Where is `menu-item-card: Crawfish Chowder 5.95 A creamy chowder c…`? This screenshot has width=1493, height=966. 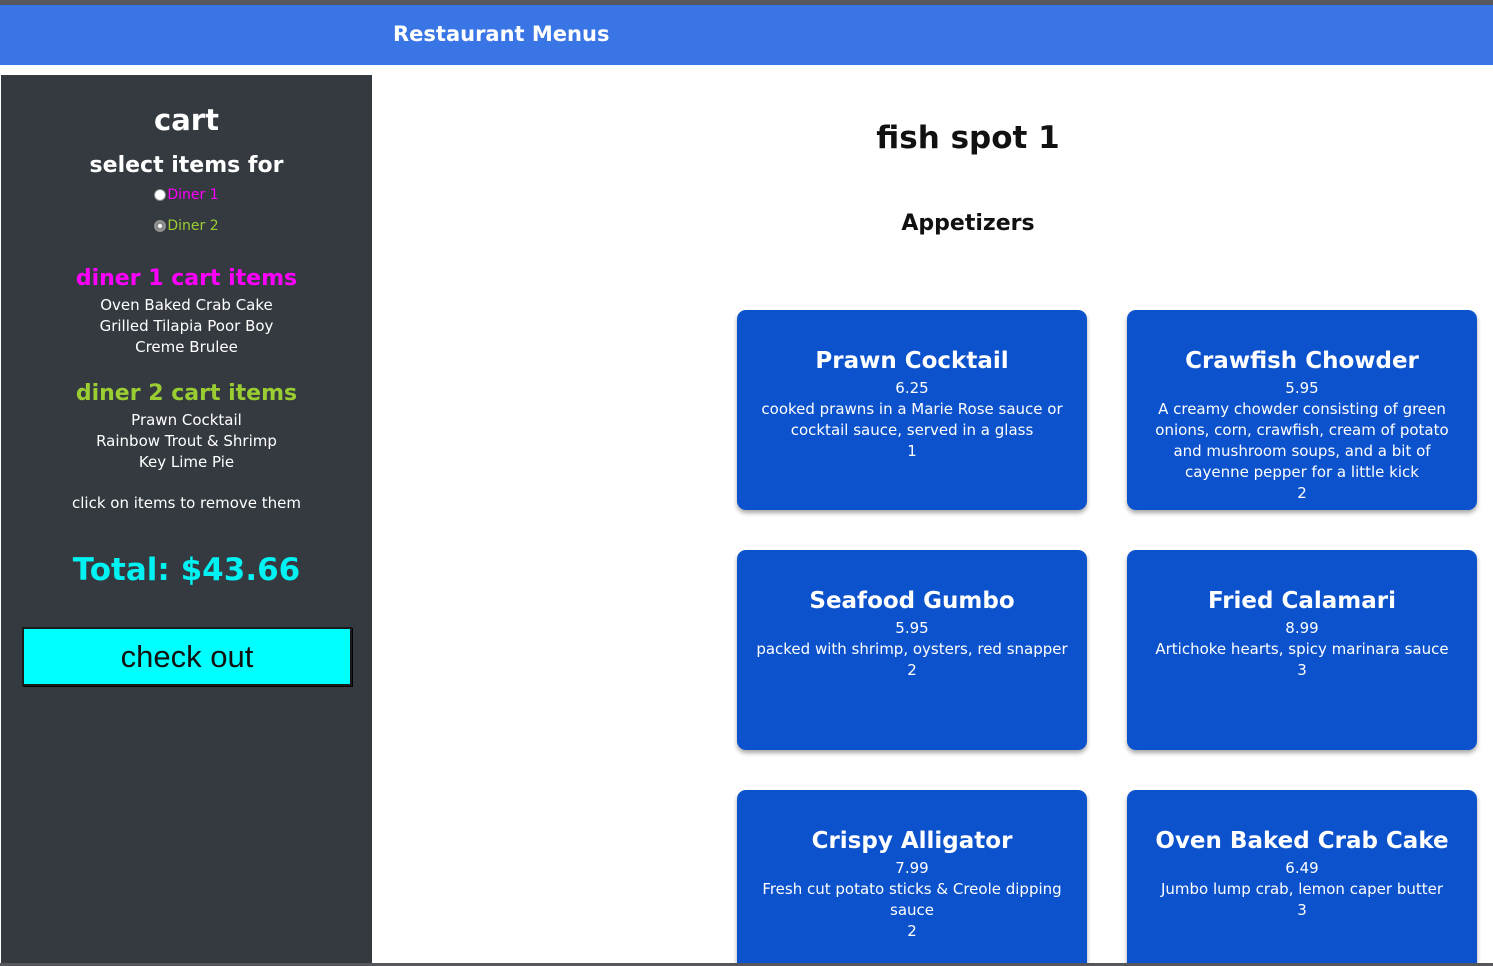 menu-item-card: Crawfish Chowder 5.95 A creamy chowder c… is located at coordinates (1302, 410).